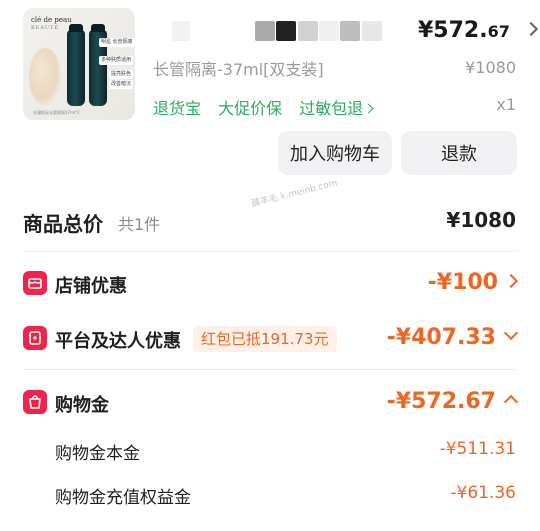 Image resolution: width=540 pixels, height=531 pixels. What do you see at coordinates (294, 194) in the screenshot?
I see `watermark: 薅羊毛 k.meinb.com` at bounding box center [294, 194].